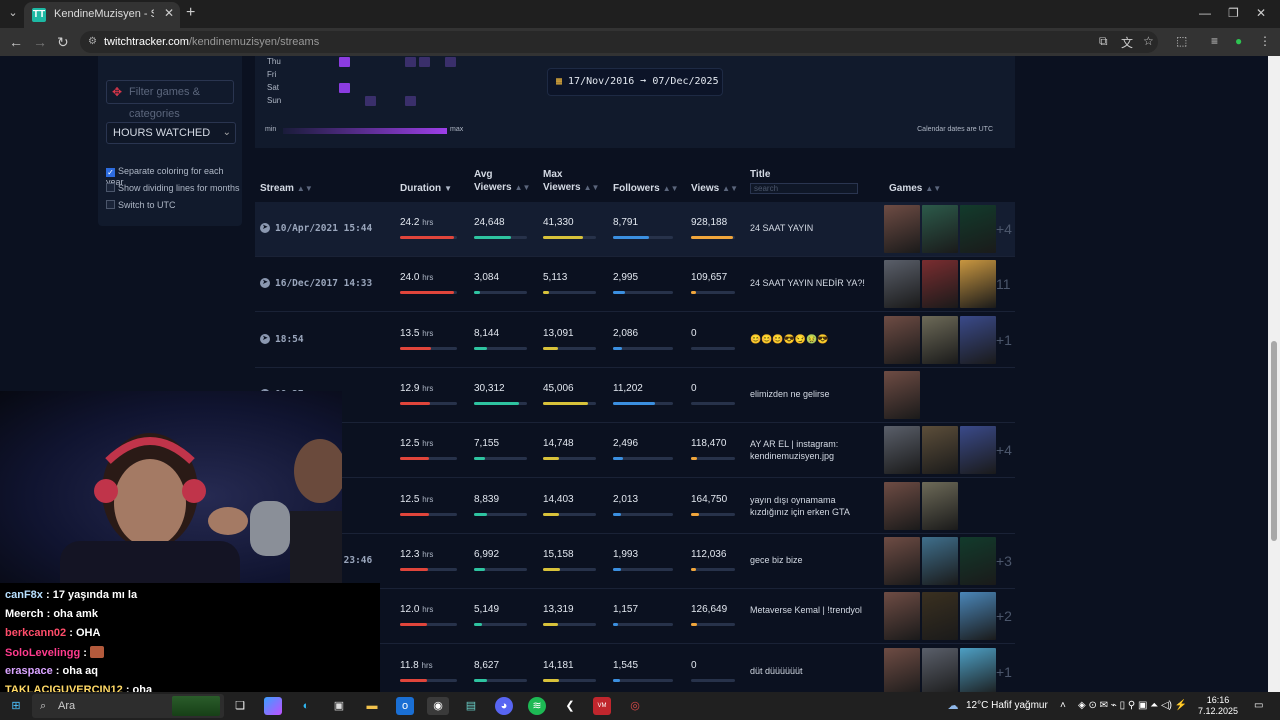  Describe the element at coordinates (306, 706) in the screenshot. I see `edge-icon: ◐` at that location.